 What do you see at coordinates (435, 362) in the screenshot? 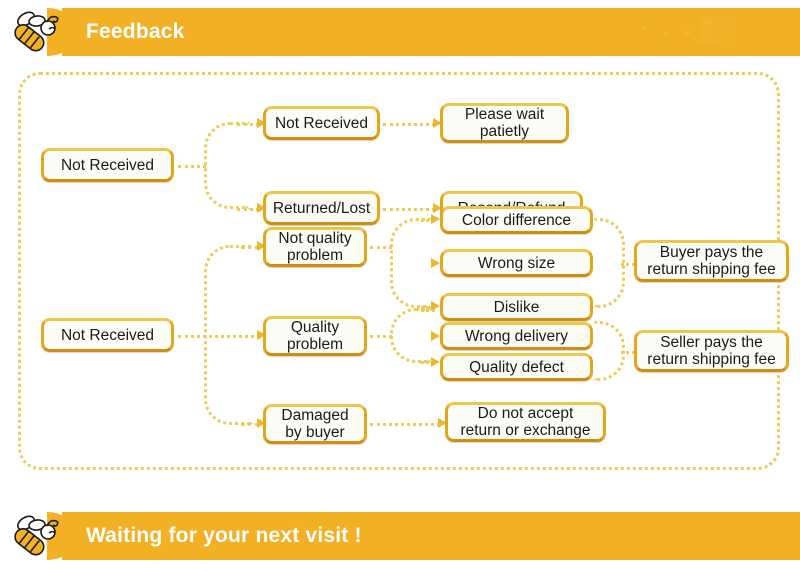
I see `arrow-to-quality-defect` at bounding box center [435, 362].